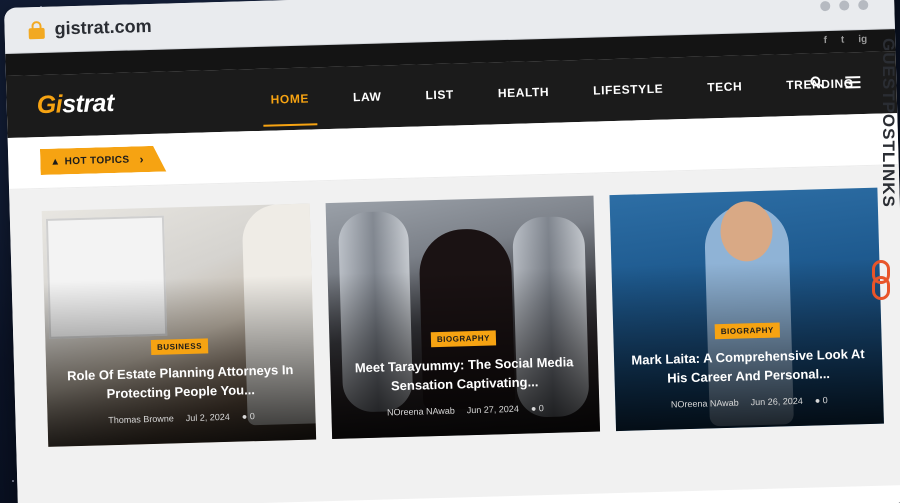 The image size is (900, 503). I want to click on menu-item-tech: TECH, so click(724, 87).